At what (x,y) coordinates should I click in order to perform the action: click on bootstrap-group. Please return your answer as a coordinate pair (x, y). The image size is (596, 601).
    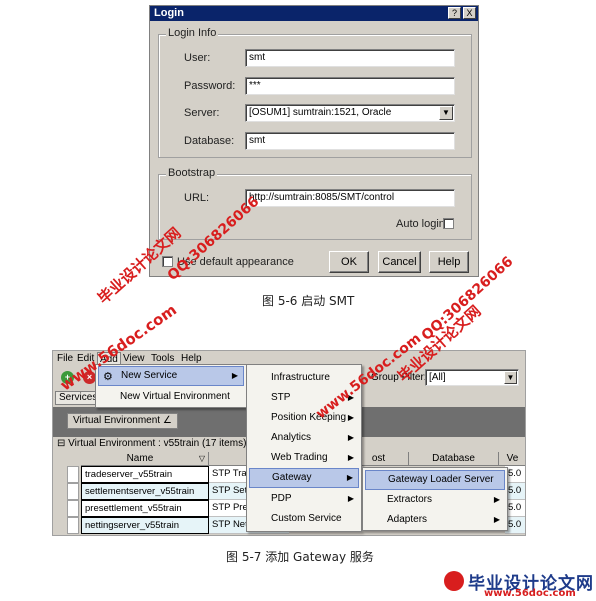
    Looking at the image, I should click on (315, 207).